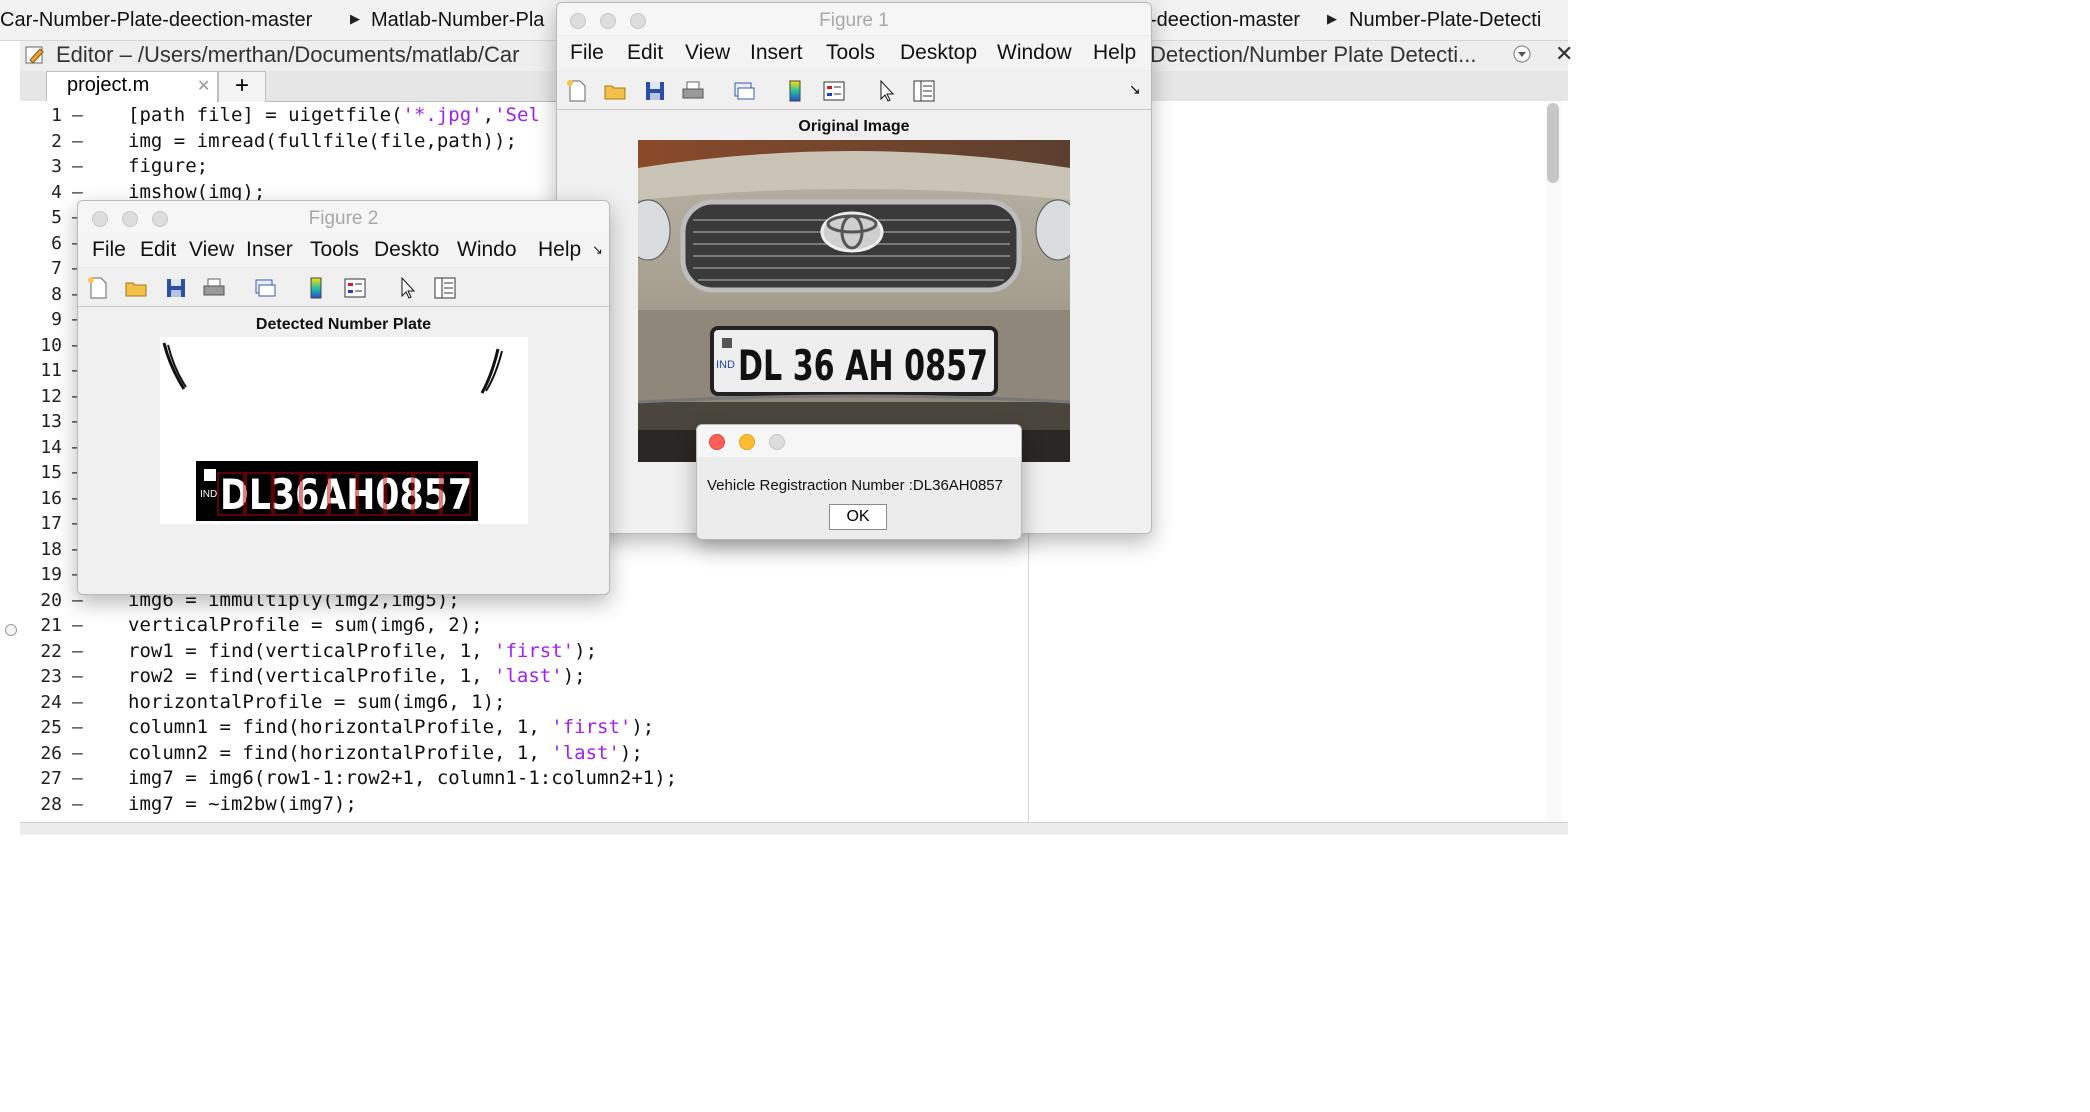  I want to click on code-line: figure;, so click(168, 166).